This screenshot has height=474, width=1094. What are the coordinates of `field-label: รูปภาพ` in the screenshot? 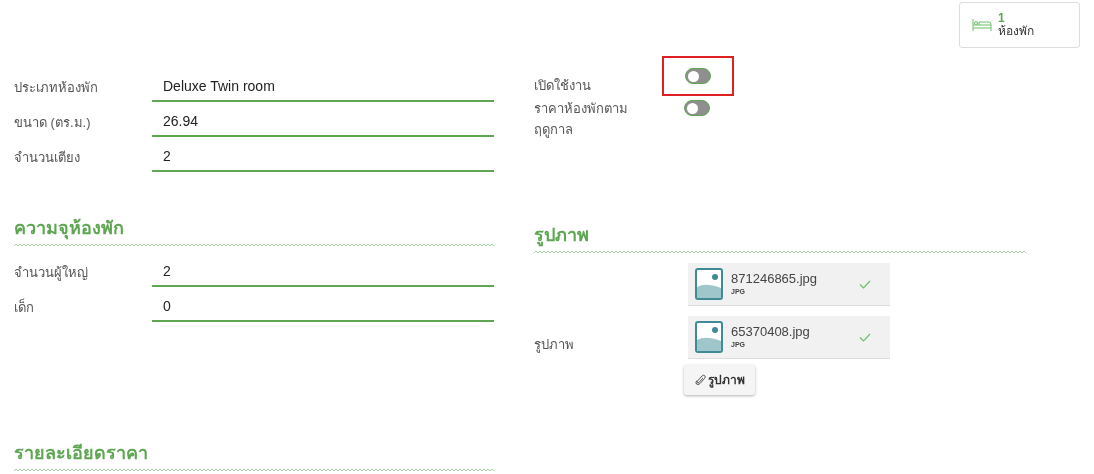 It's located at (554, 345).